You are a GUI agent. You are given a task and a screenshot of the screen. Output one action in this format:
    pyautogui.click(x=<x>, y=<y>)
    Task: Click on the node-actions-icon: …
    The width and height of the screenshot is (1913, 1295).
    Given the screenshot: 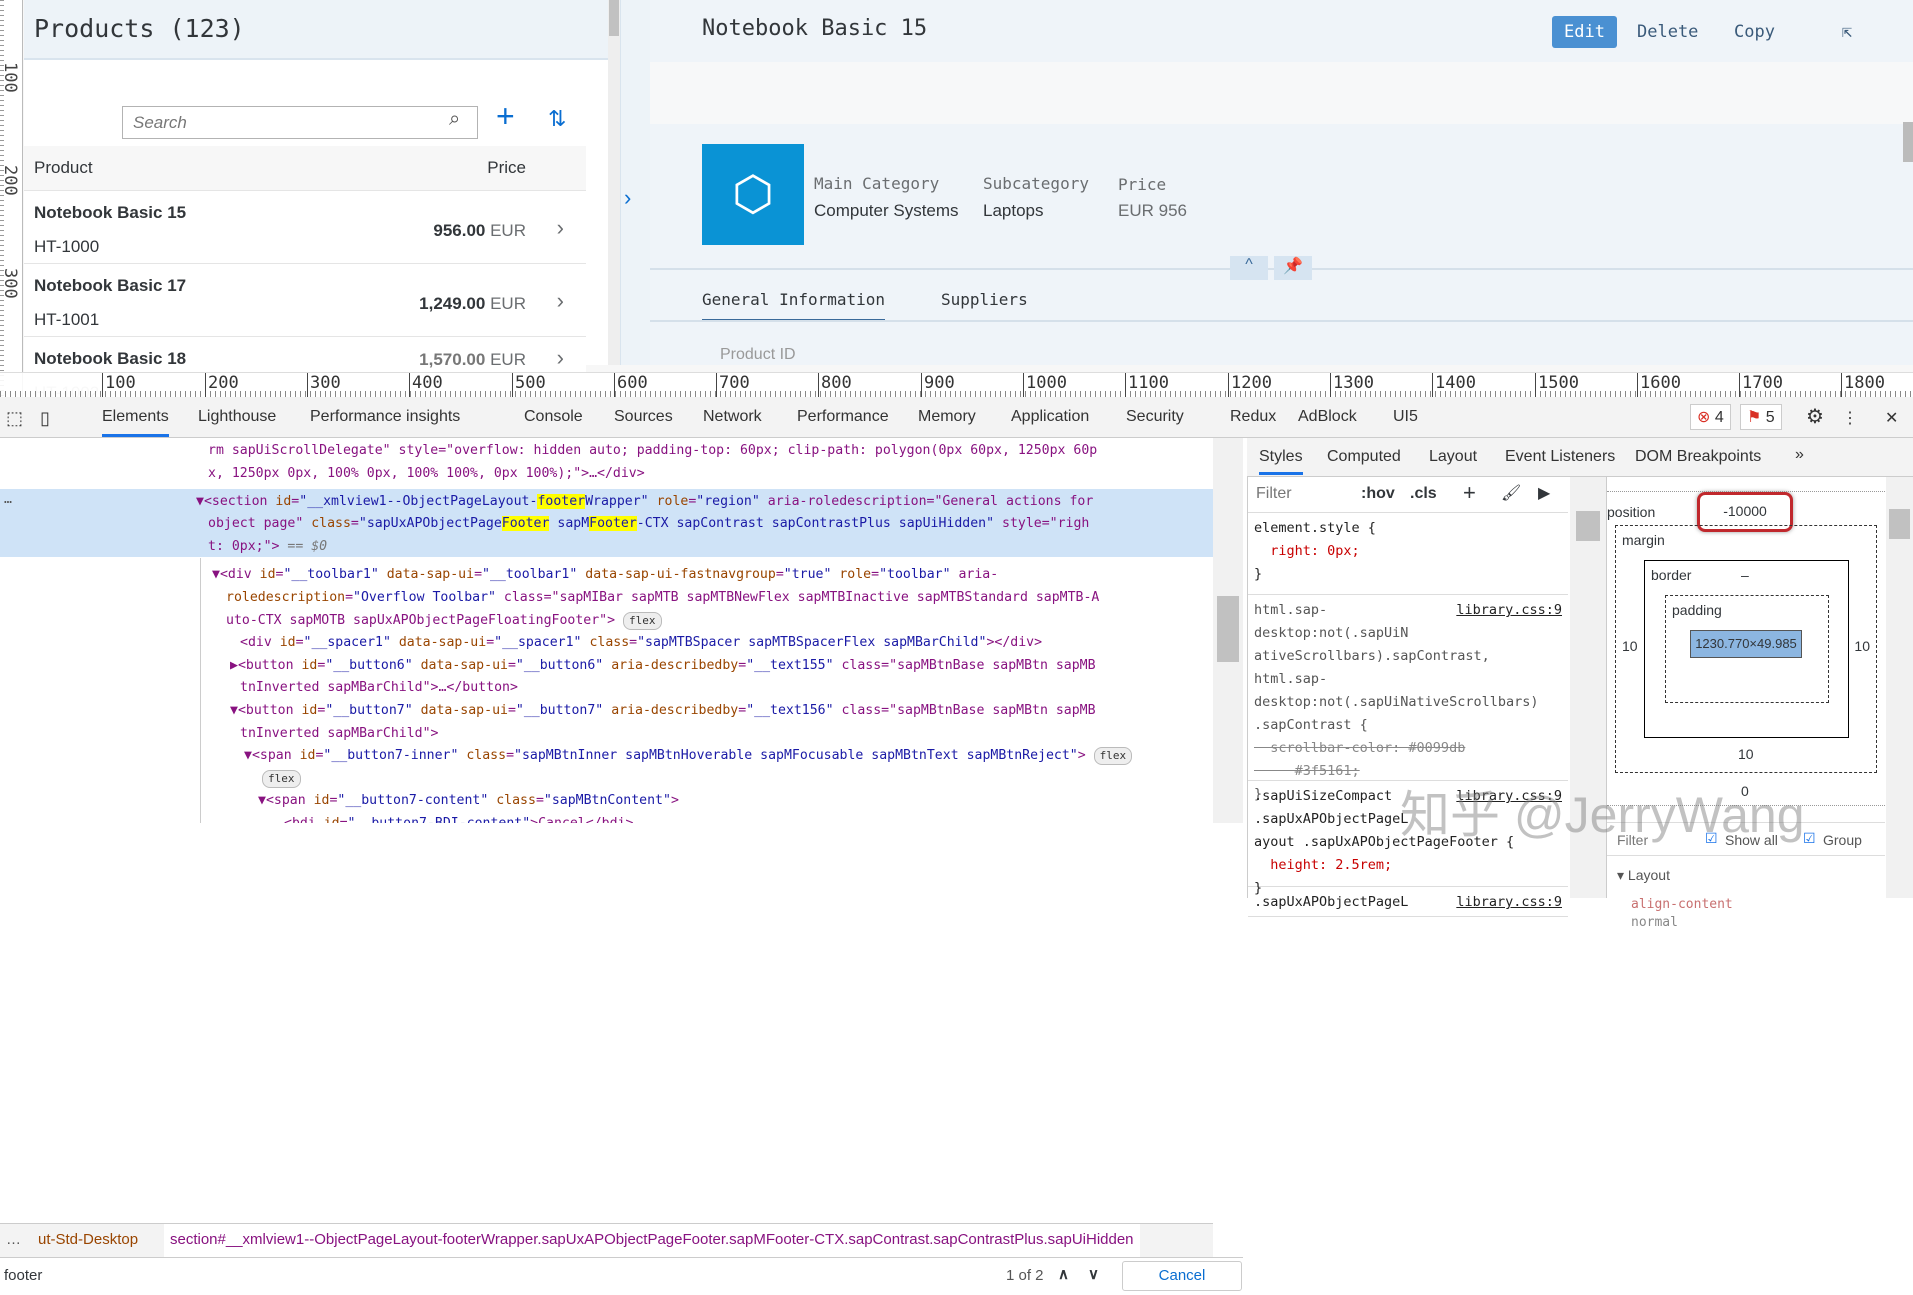 What is the action you would take?
    pyautogui.click(x=8, y=500)
    